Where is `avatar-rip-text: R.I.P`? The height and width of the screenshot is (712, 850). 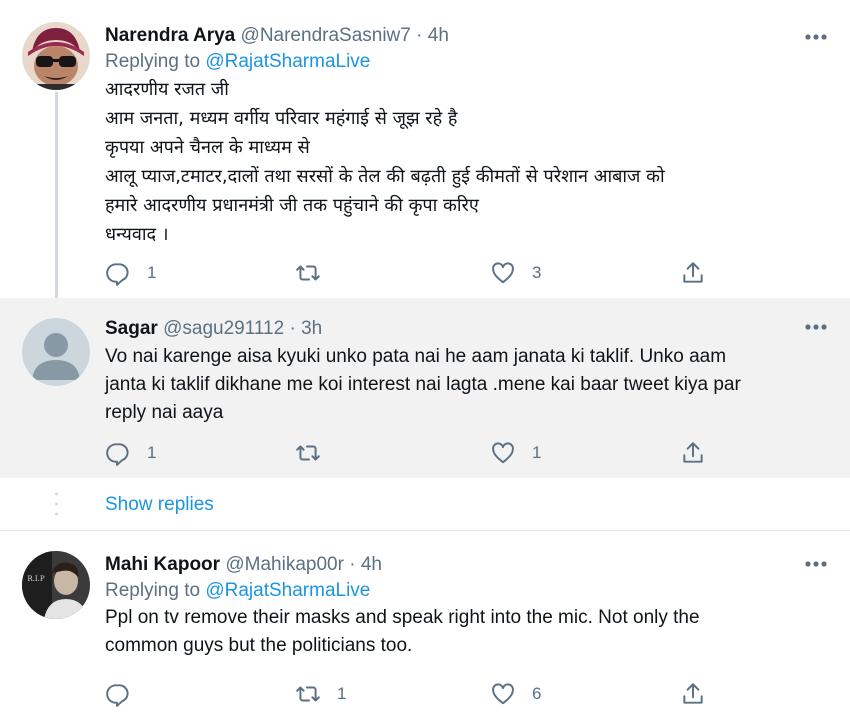
avatar-rip-text: R.I.P is located at coordinates (35, 579).